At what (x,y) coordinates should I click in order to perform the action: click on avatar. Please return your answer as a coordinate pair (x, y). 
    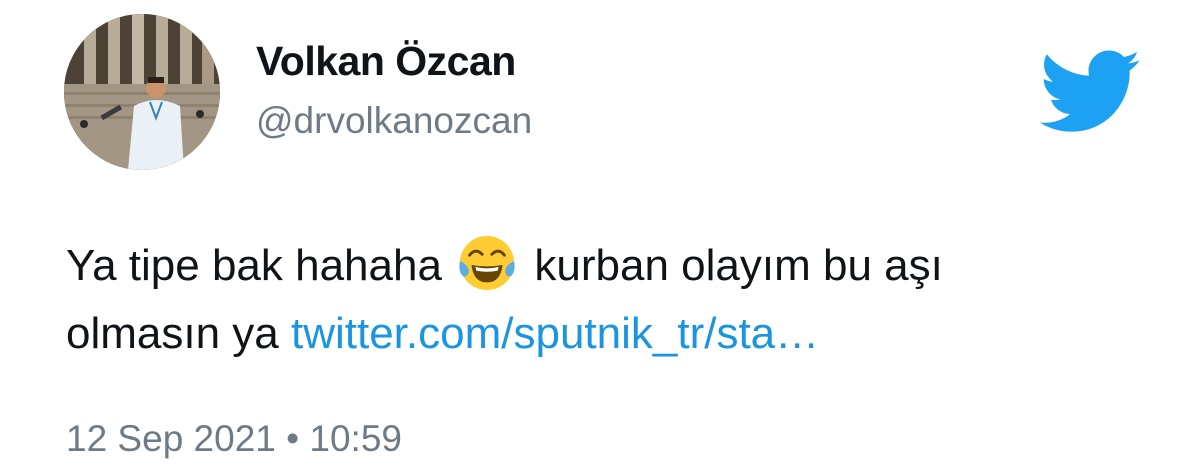
    Looking at the image, I should click on (142, 92).